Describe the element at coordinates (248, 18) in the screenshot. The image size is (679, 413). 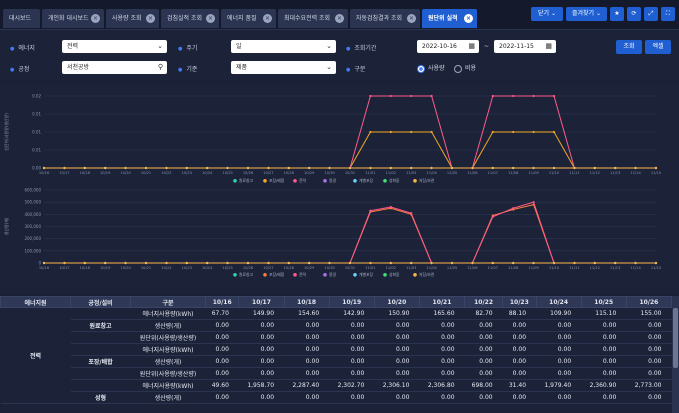
I see `tab-energy-quality: 에너지 품질 ×` at that location.